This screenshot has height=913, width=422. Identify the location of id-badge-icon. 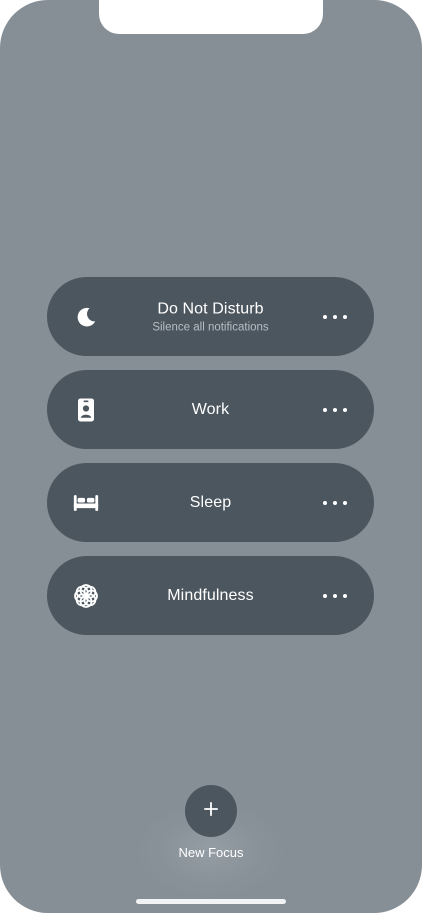
(86, 410).